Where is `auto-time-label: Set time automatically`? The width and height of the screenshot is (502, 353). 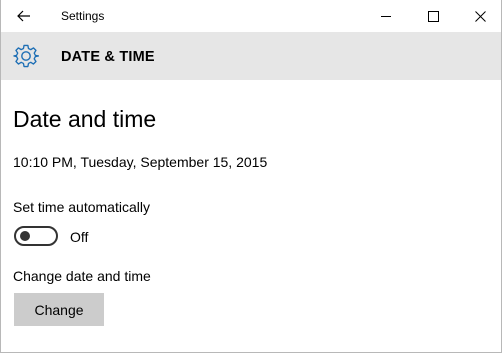 auto-time-label: Set time automatically is located at coordinates (81, 207).